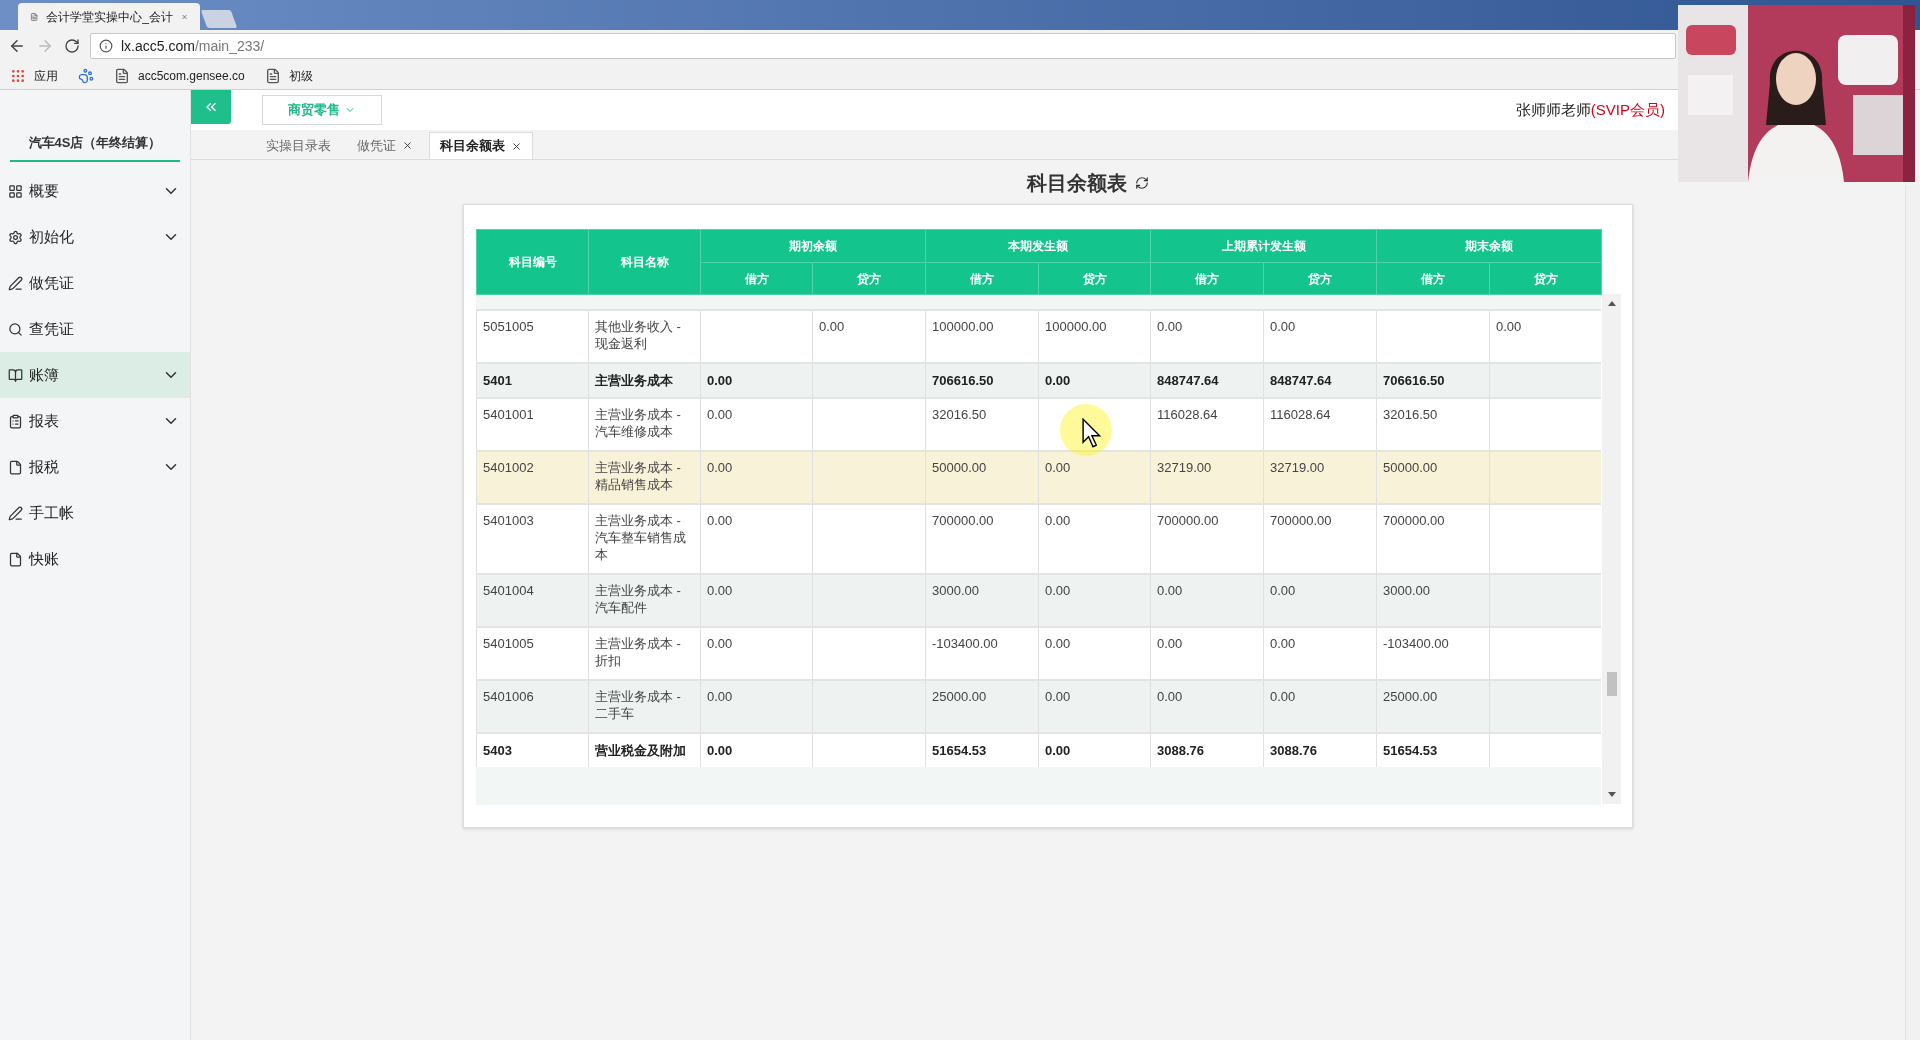  I want to click on sidebar-item: 报税, so click(95, 467).